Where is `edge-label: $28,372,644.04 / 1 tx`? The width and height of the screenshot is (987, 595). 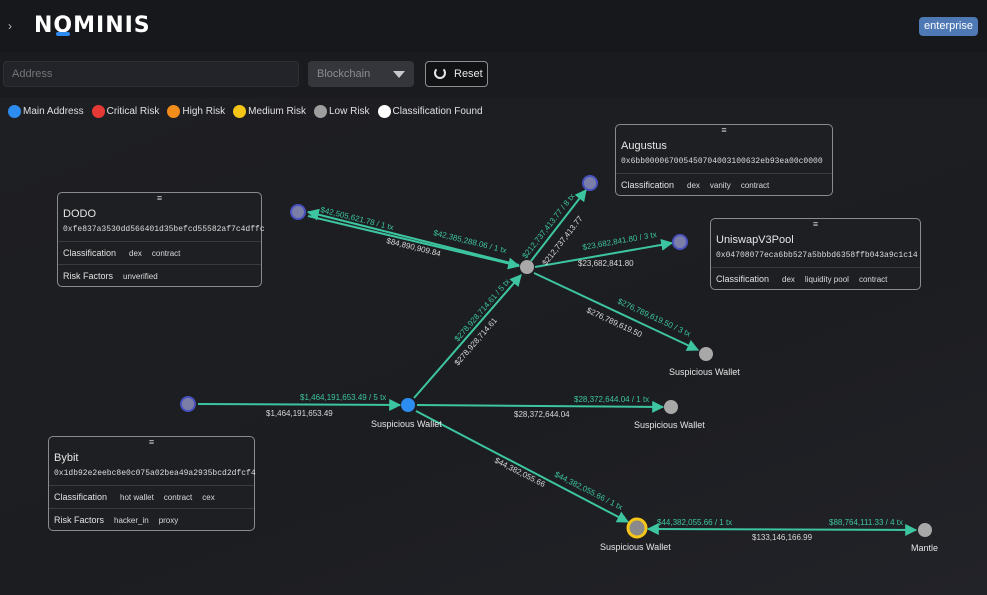 edge-label: $28,372,644.04 / 1 tx is located at coordinates (611, 399).